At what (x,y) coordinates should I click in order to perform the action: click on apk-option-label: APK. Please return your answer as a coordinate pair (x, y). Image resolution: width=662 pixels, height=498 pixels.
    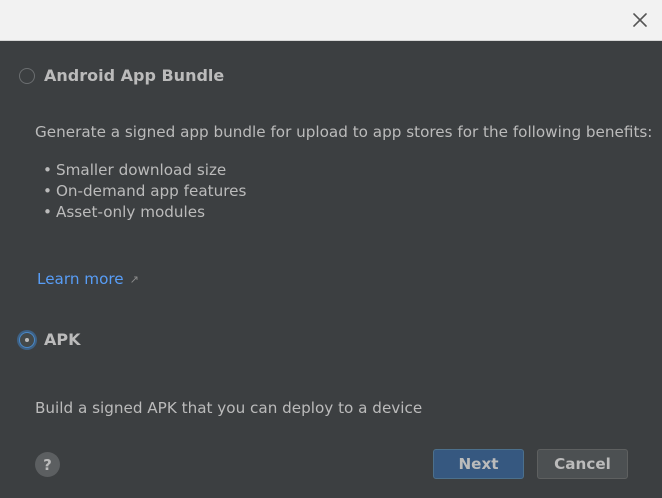
    Looking at the image, I should click on (62, 339).